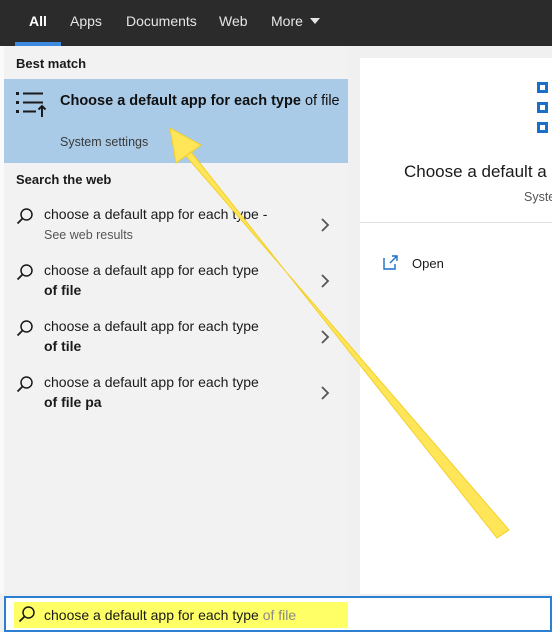 The image size is (552, 632). What do you see at coordinates (320, 101) in the screenshot?
I see `best-match-title-rest: of file` at bounding box center [320, 101].